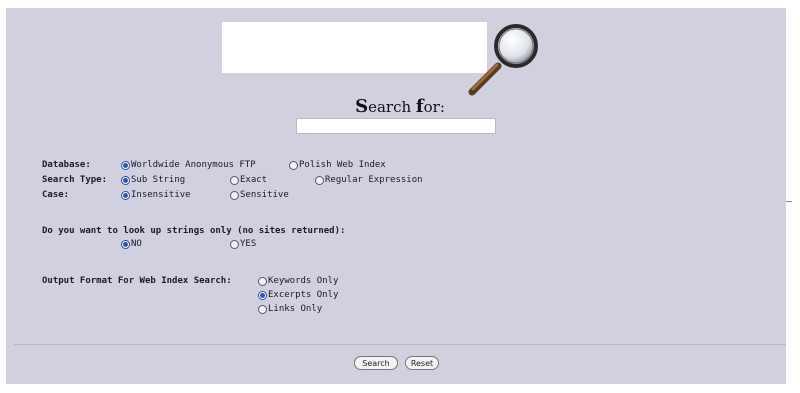  Describe the element at coordinates (137, 281) in the screenshot. I see `output-format-label: Output Format For Web Index Search:` at that location.